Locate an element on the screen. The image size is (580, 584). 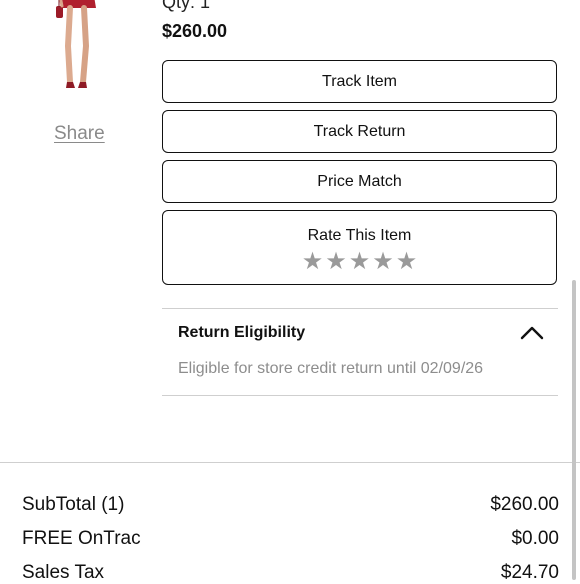
price-match-label: Price Match is located at coordinates (359, 181).